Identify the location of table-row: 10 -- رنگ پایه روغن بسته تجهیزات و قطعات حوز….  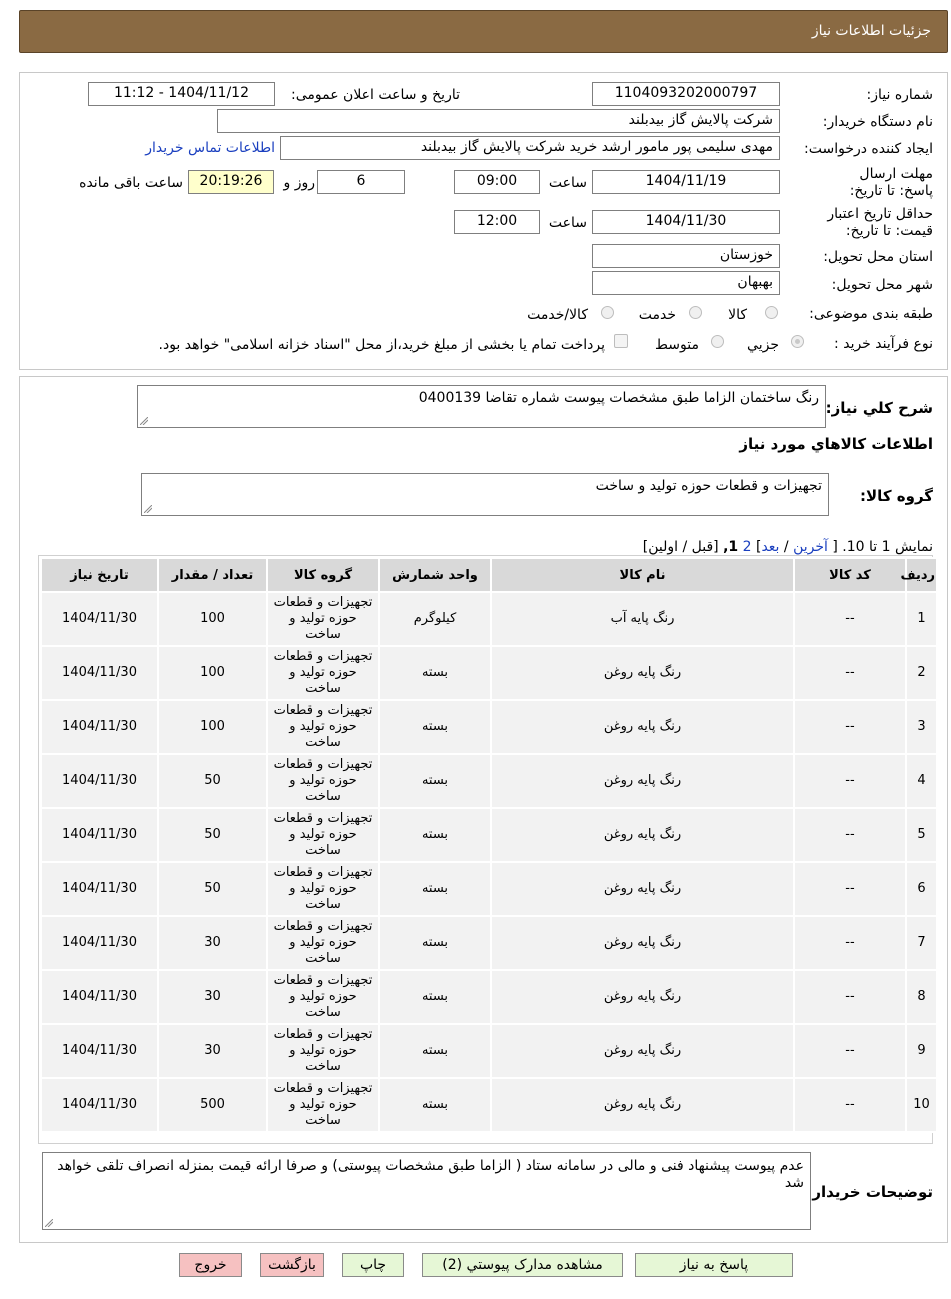
(489, 1105).